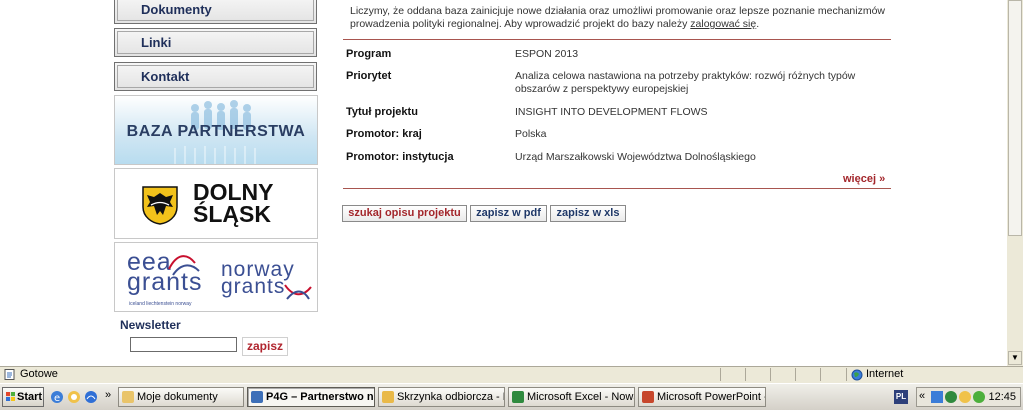 The width and height of the screenshot is (1023, 410). What do you see at coordinates (857, 375) in the screenshot?
I see `internet-zone-globe-icon` at bounding box center [857, 375].